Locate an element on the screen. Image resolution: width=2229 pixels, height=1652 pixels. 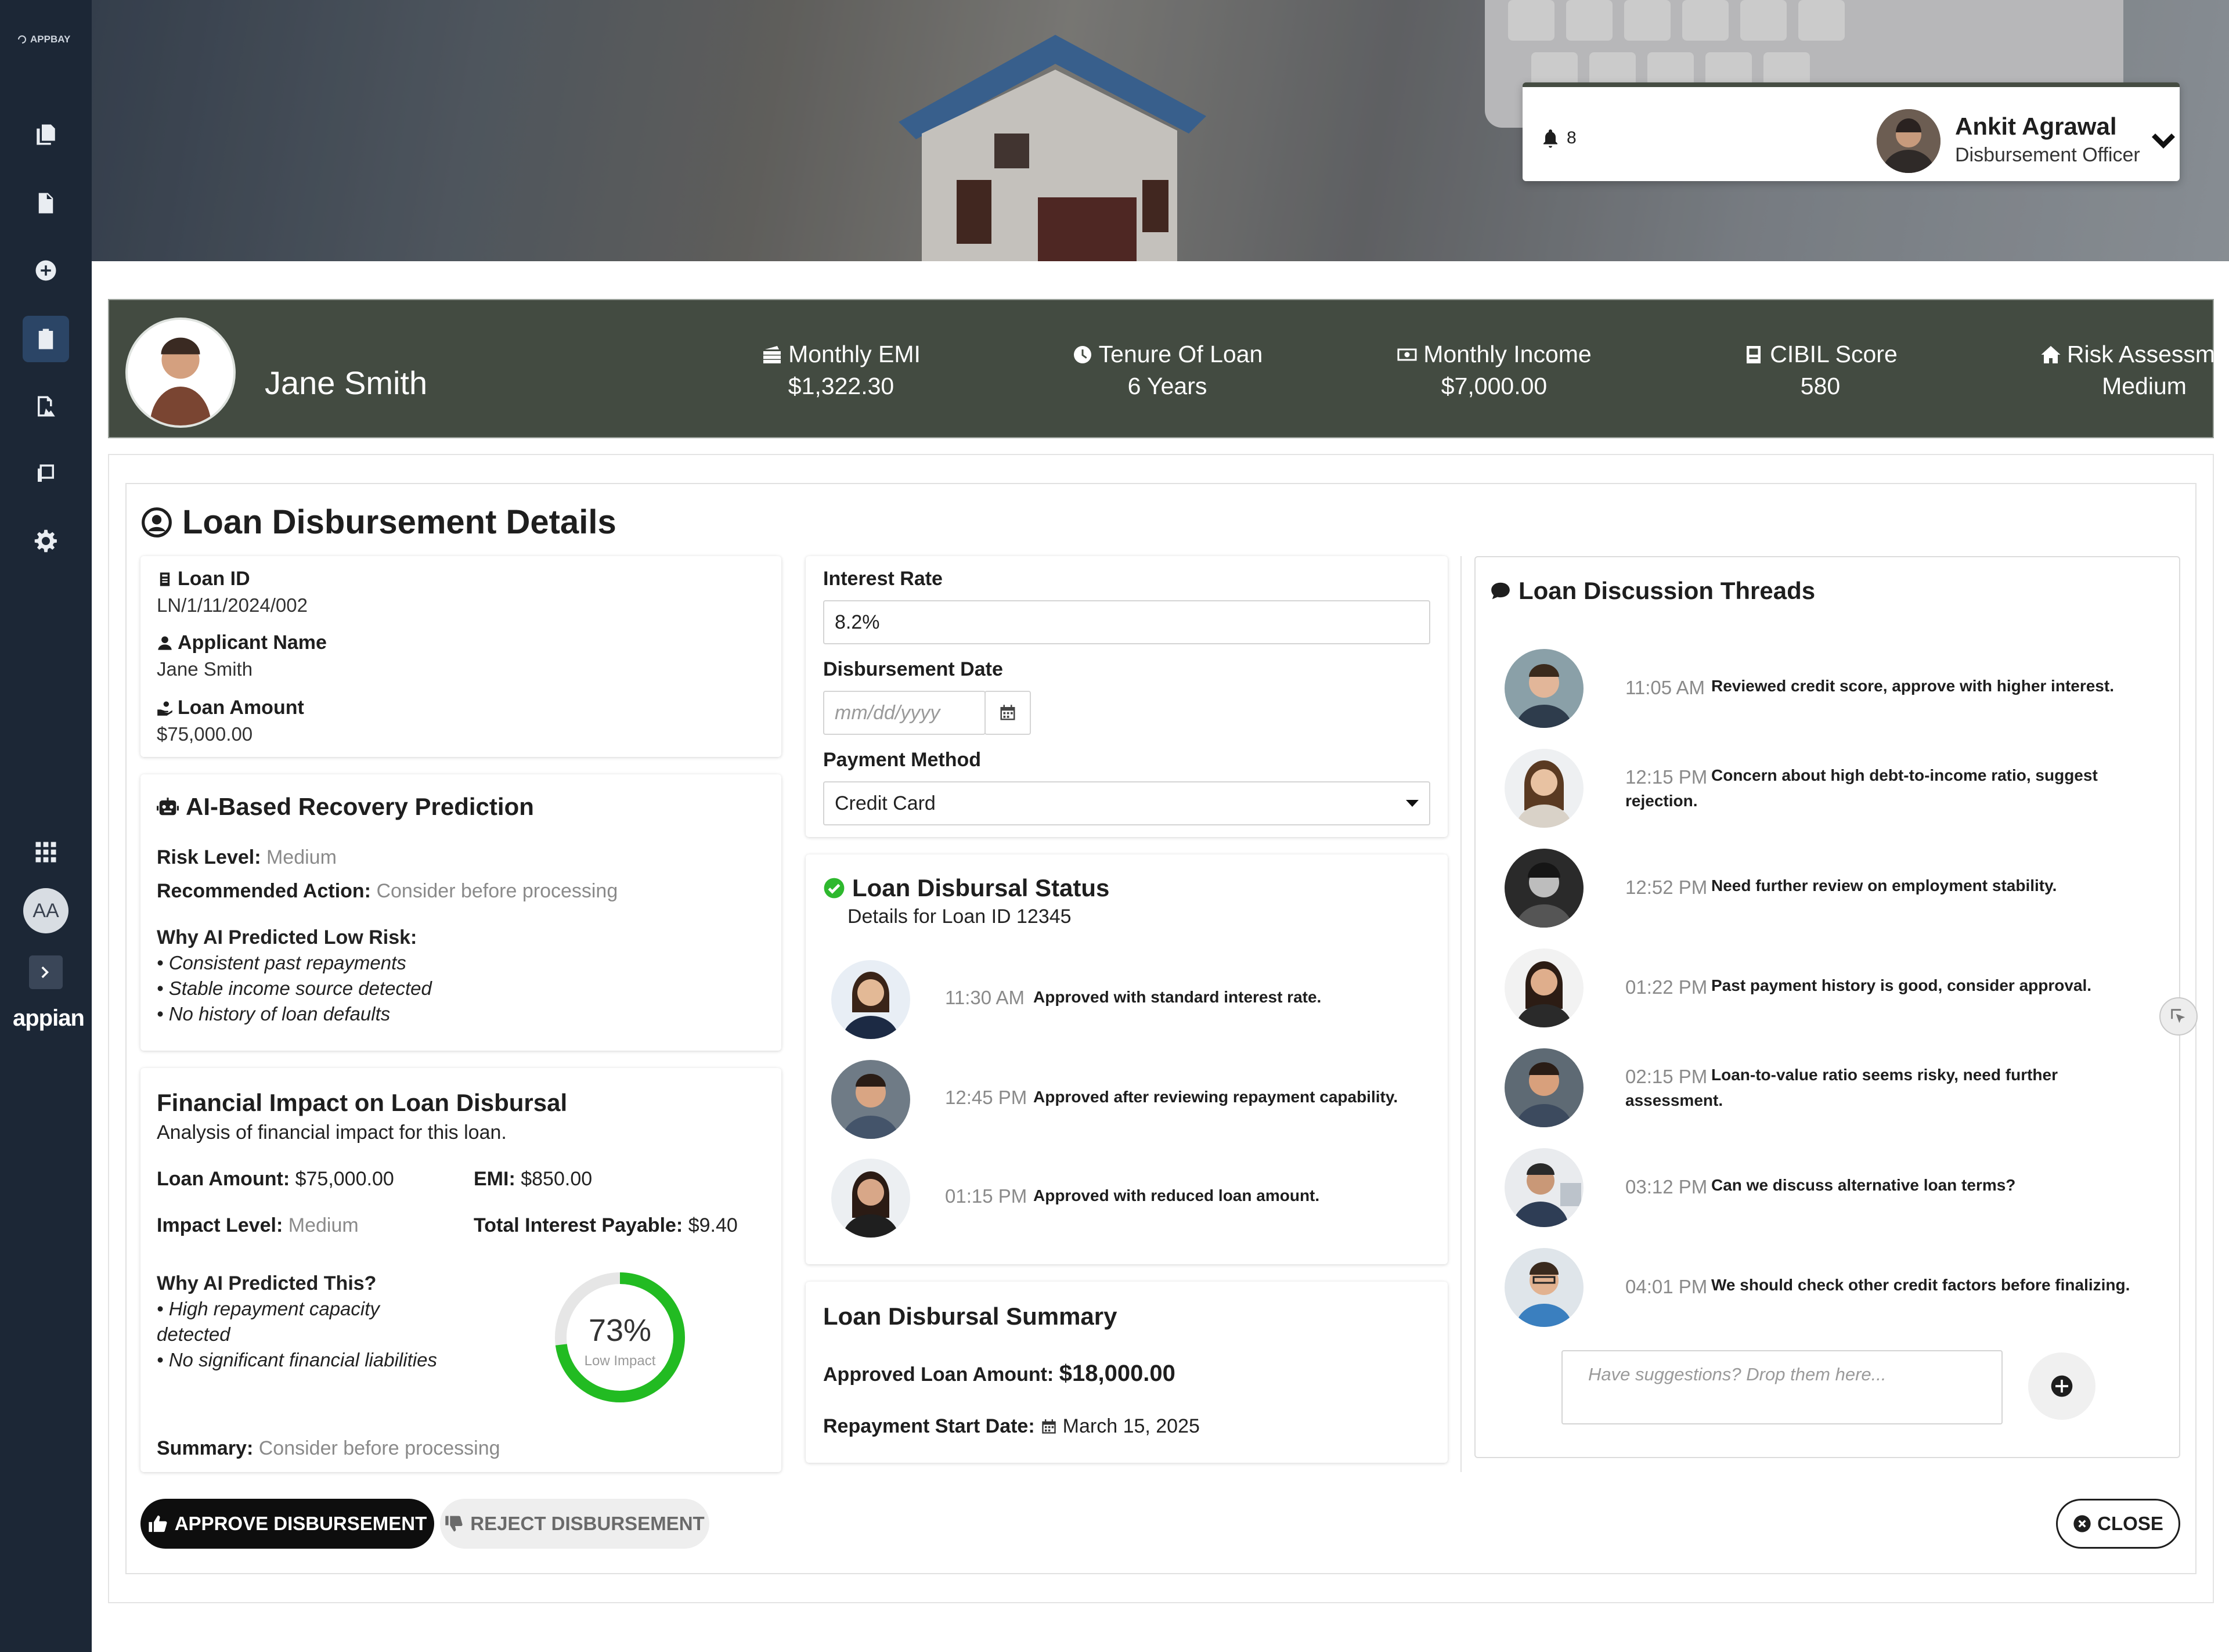
fi-loan-amount-row: Loan Amount: $75,000.00 is located at coordinates (275, 1179).